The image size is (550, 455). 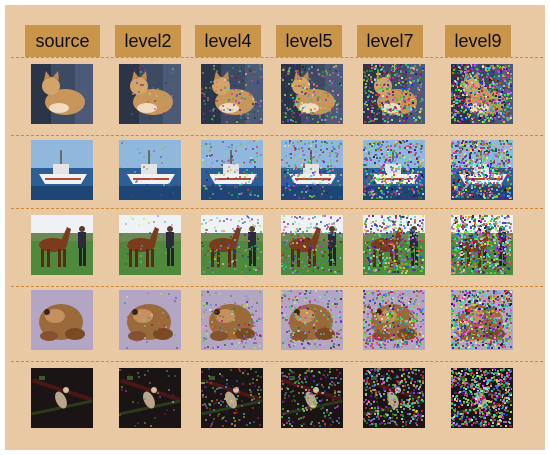 I want to click on thumbnail-horse-level4, so click(x=232, y=245).